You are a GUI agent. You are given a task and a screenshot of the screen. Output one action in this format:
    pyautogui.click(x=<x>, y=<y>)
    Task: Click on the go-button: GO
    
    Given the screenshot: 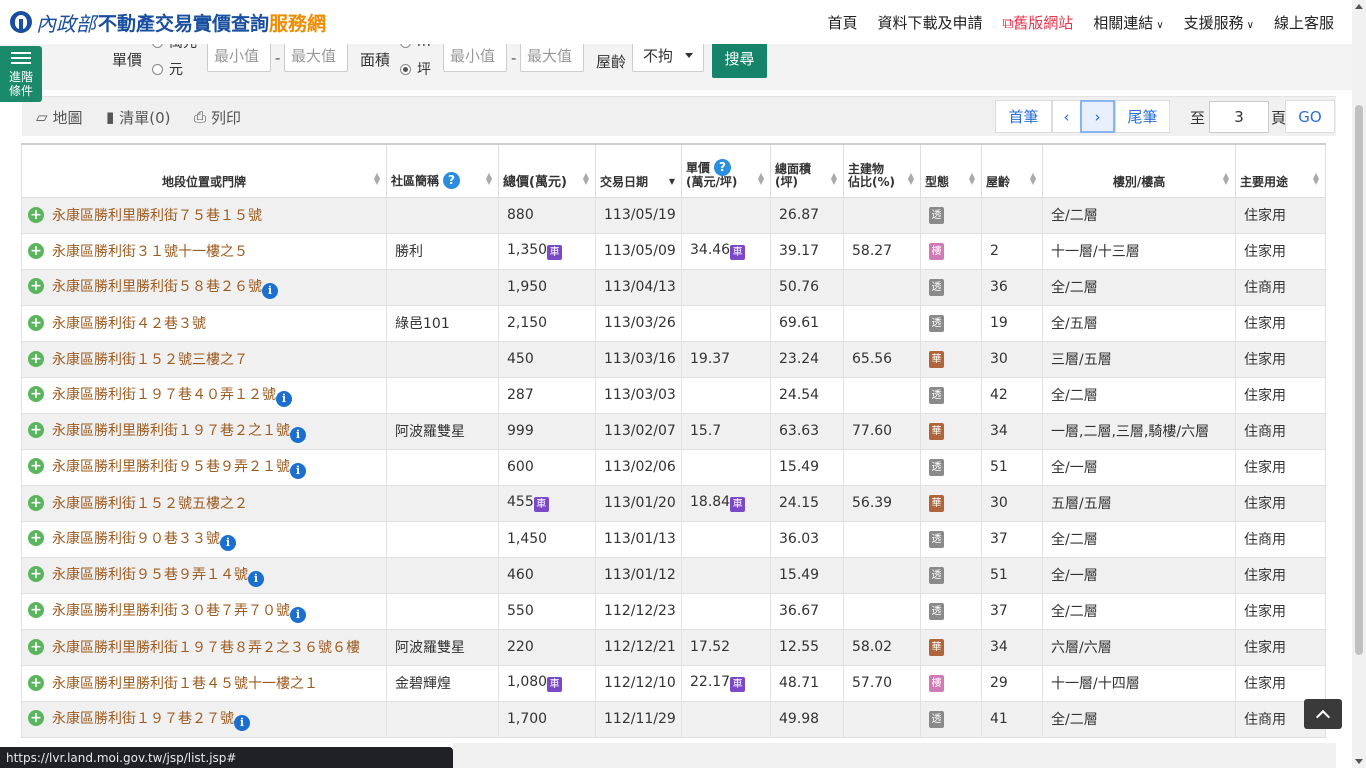 What is the action you would take?
    pyautogui.click(x=1310, y=116)
    